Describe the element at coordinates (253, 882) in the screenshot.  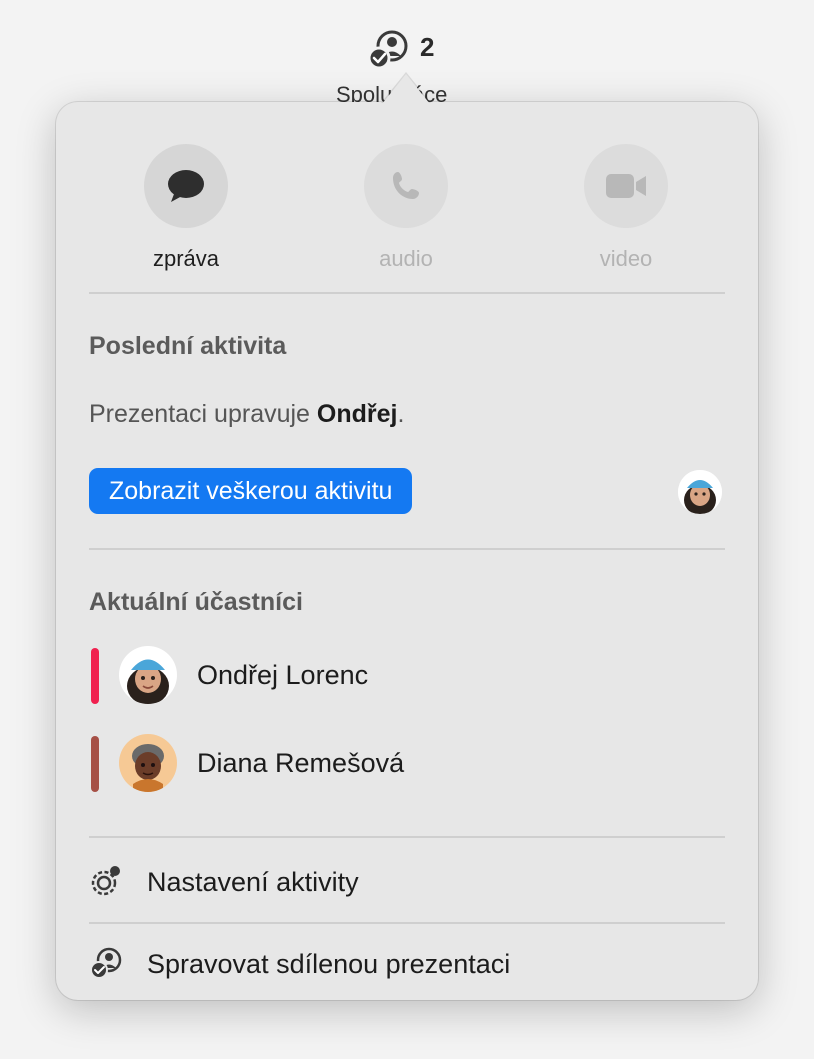
I see `activity-settings-label: Nastavení aktivity` at that location.